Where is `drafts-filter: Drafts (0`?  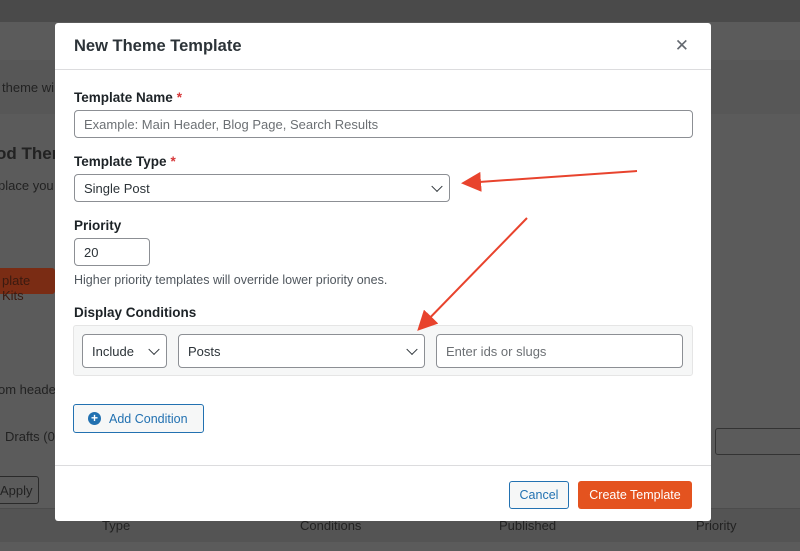 drafts-filter: Drafts (0 is located at coordinates (30, 436).